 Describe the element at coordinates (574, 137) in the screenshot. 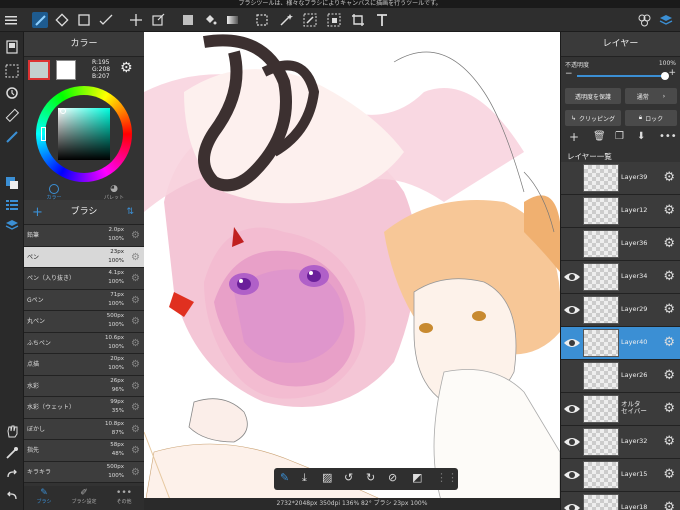

I see `add-layer-icon: +` at that location.